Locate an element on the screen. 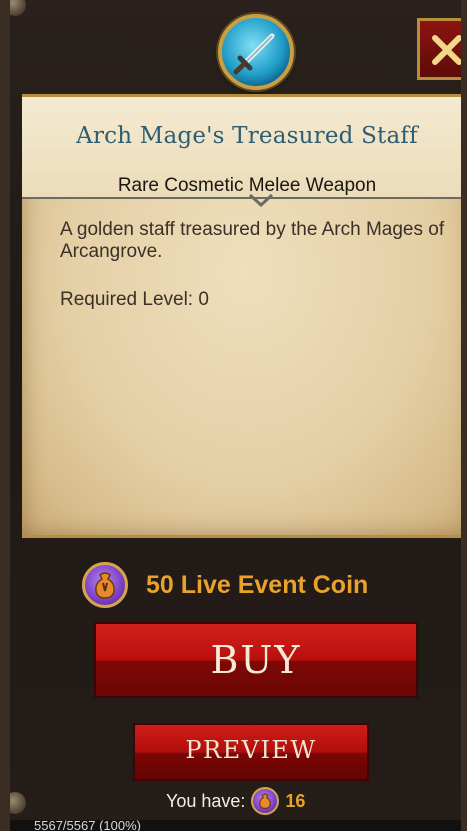  price-row: 50 Live Event Coin is located at coordinates (225, 585).